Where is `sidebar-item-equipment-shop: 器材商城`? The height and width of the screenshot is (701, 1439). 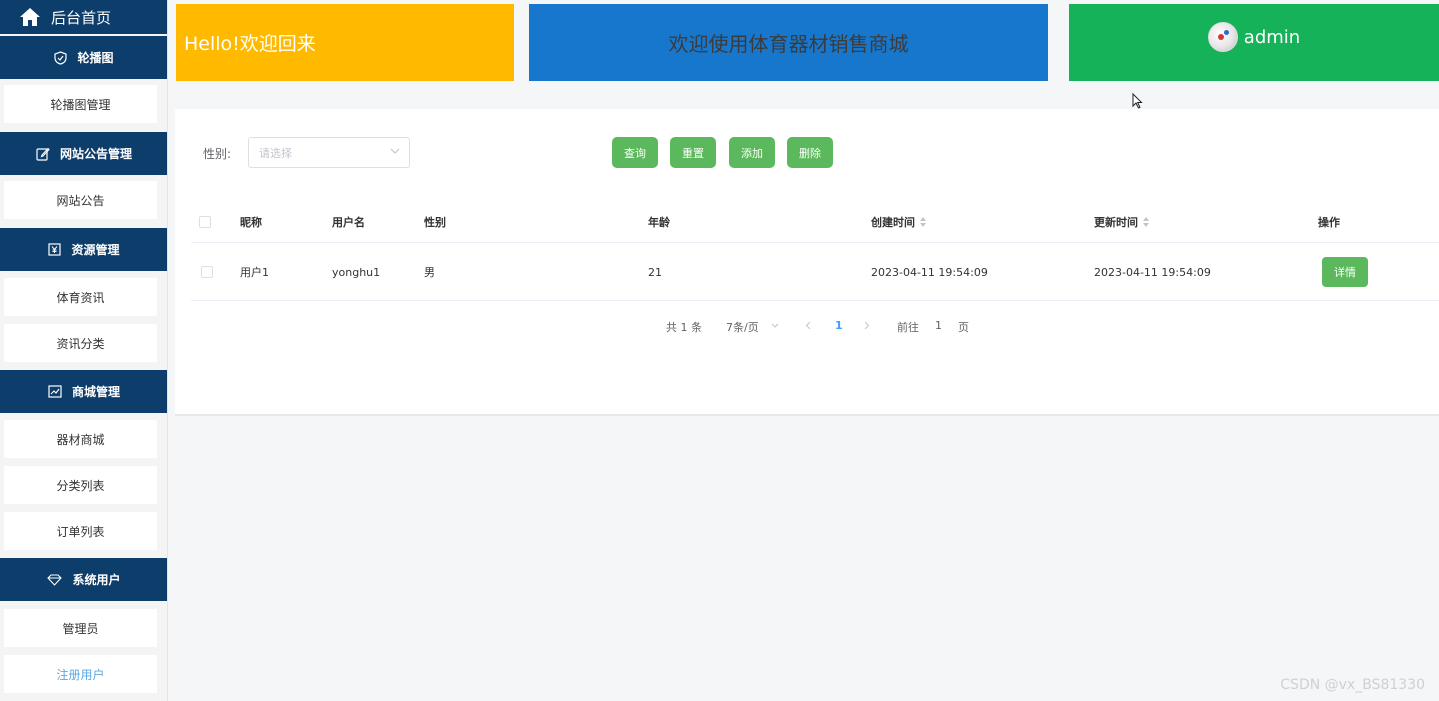
sidebar-item-equipment-shop: 器材商城 is located at coordinates (80, 439).